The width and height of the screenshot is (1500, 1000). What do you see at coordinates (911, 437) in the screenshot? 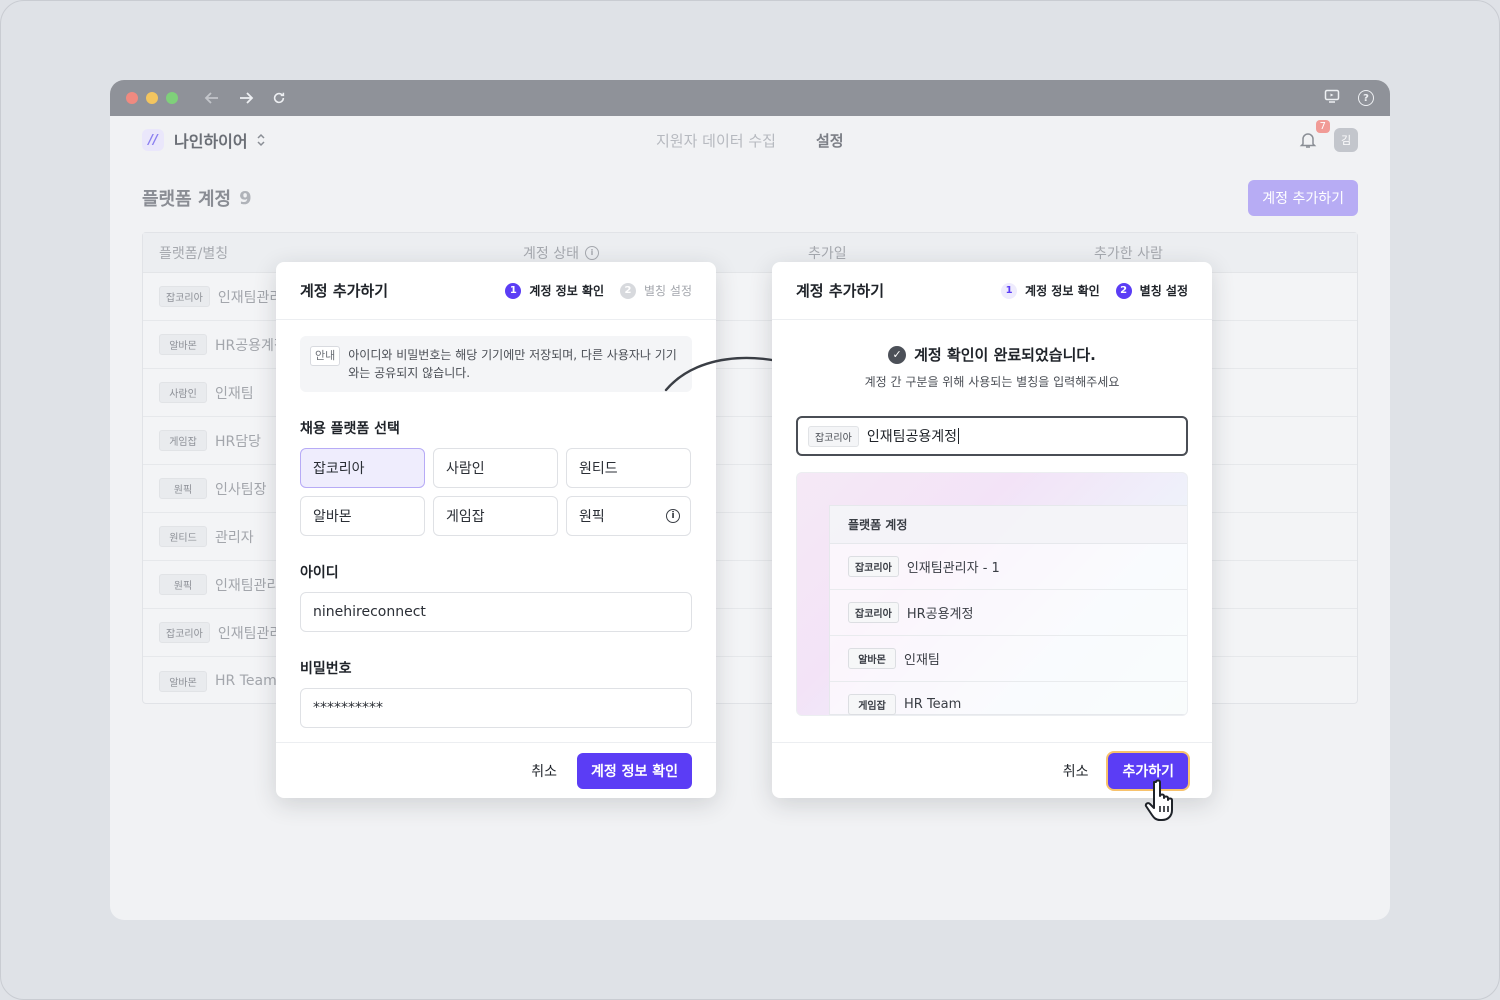
I see `alias-value: 인재팀공용계정` at bounding box center [911, 437].